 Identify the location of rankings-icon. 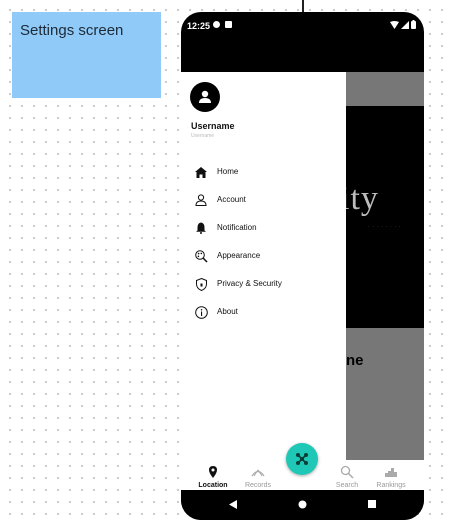
(391, 472).